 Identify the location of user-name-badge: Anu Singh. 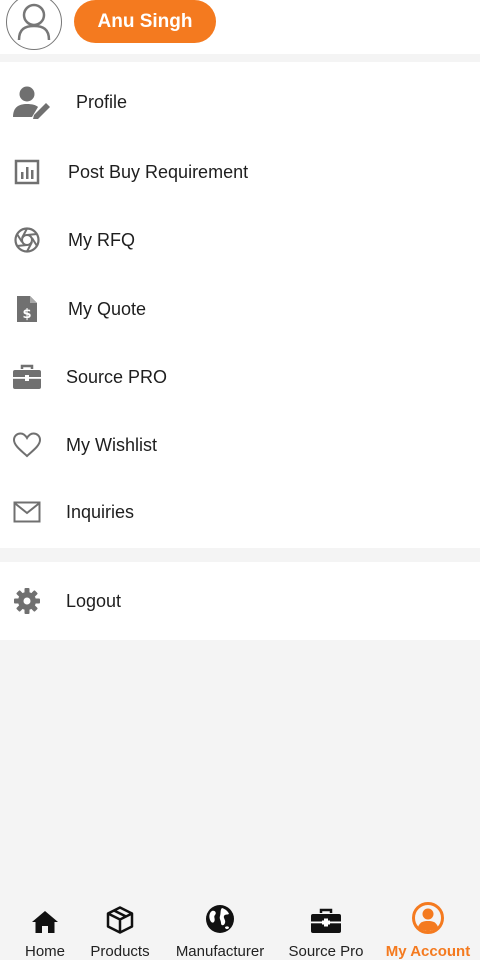
(145, 21).